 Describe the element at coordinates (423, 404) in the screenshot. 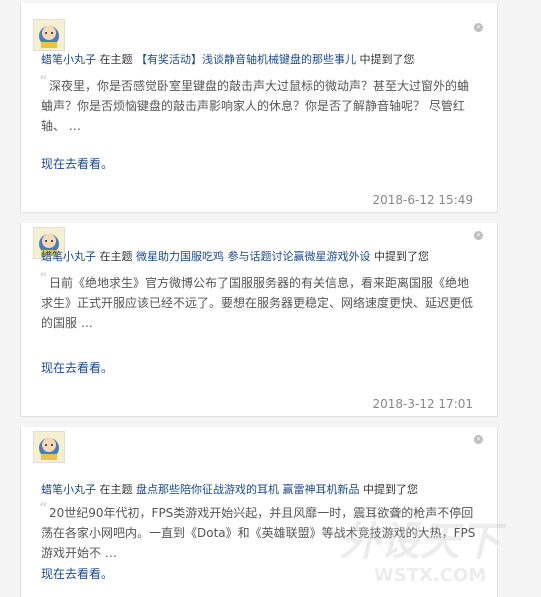

I see `timestamp: 2018-3-12 17:01` at that location.